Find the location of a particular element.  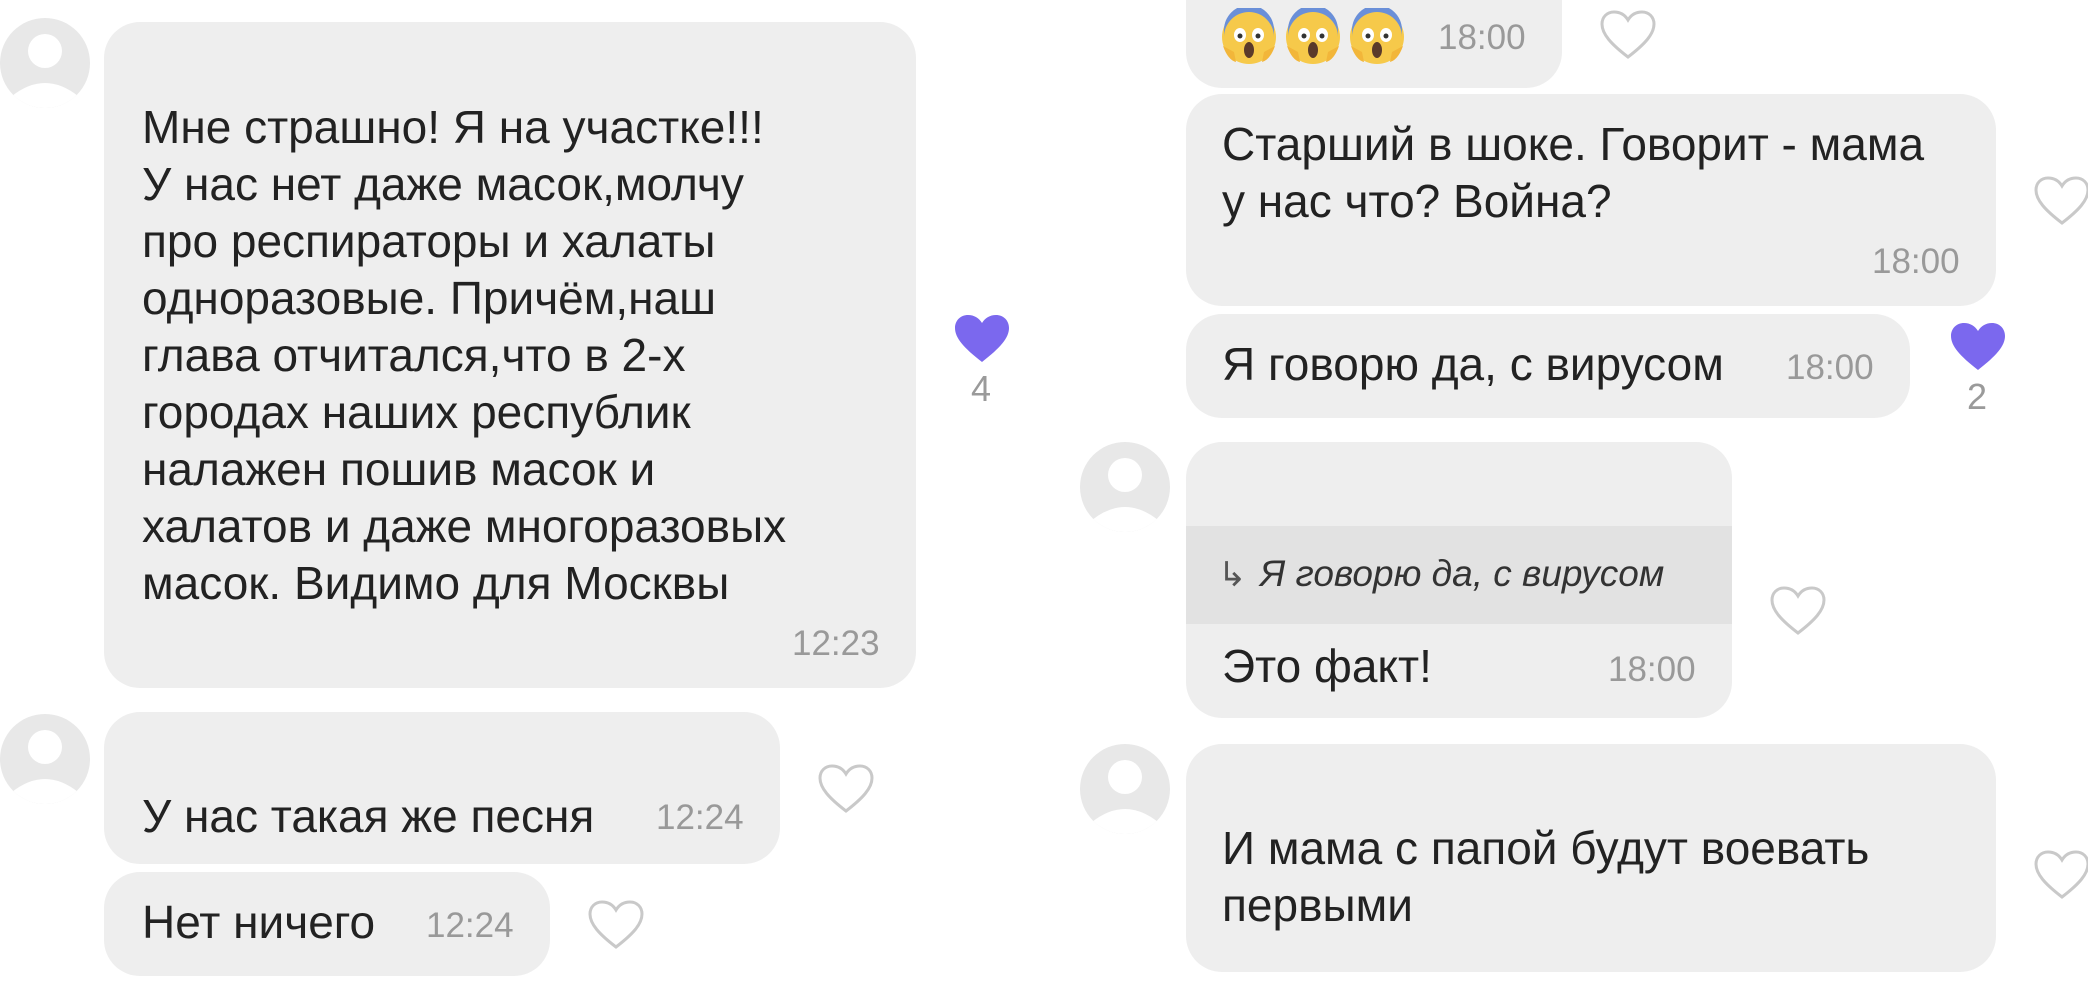

message-text: Это факт! is located at coordinates (1327, 666).